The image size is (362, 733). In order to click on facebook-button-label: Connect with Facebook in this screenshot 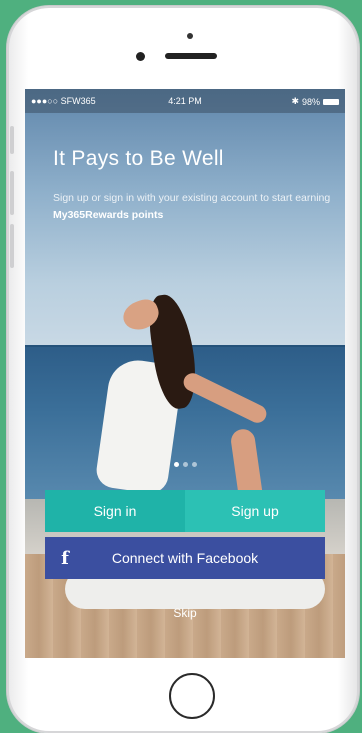, I will do `click(185, 558)`.